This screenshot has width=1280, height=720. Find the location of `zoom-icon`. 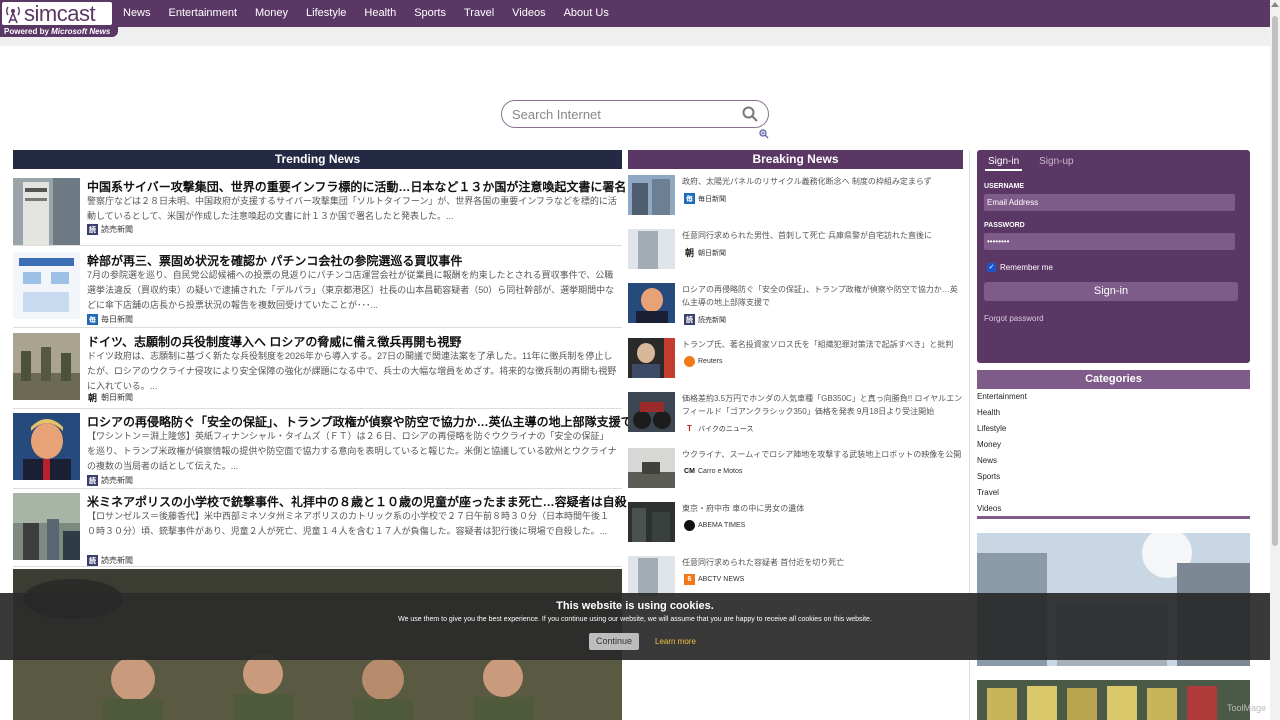

zoom-icon is located at coordinates (764, 134).